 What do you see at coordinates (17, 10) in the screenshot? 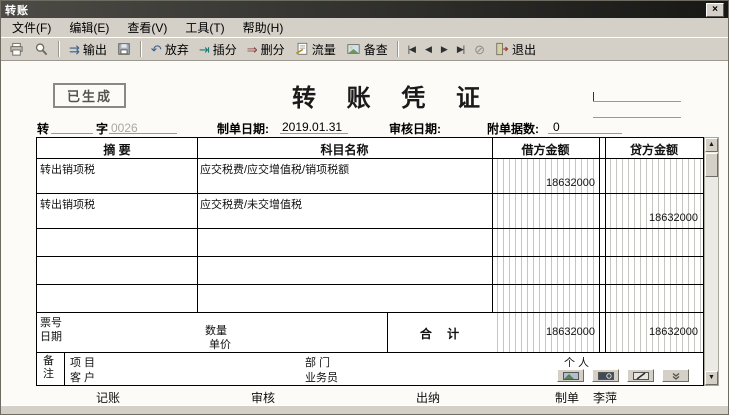
I see `window-title: 转账` at bounding box center [17, 10].